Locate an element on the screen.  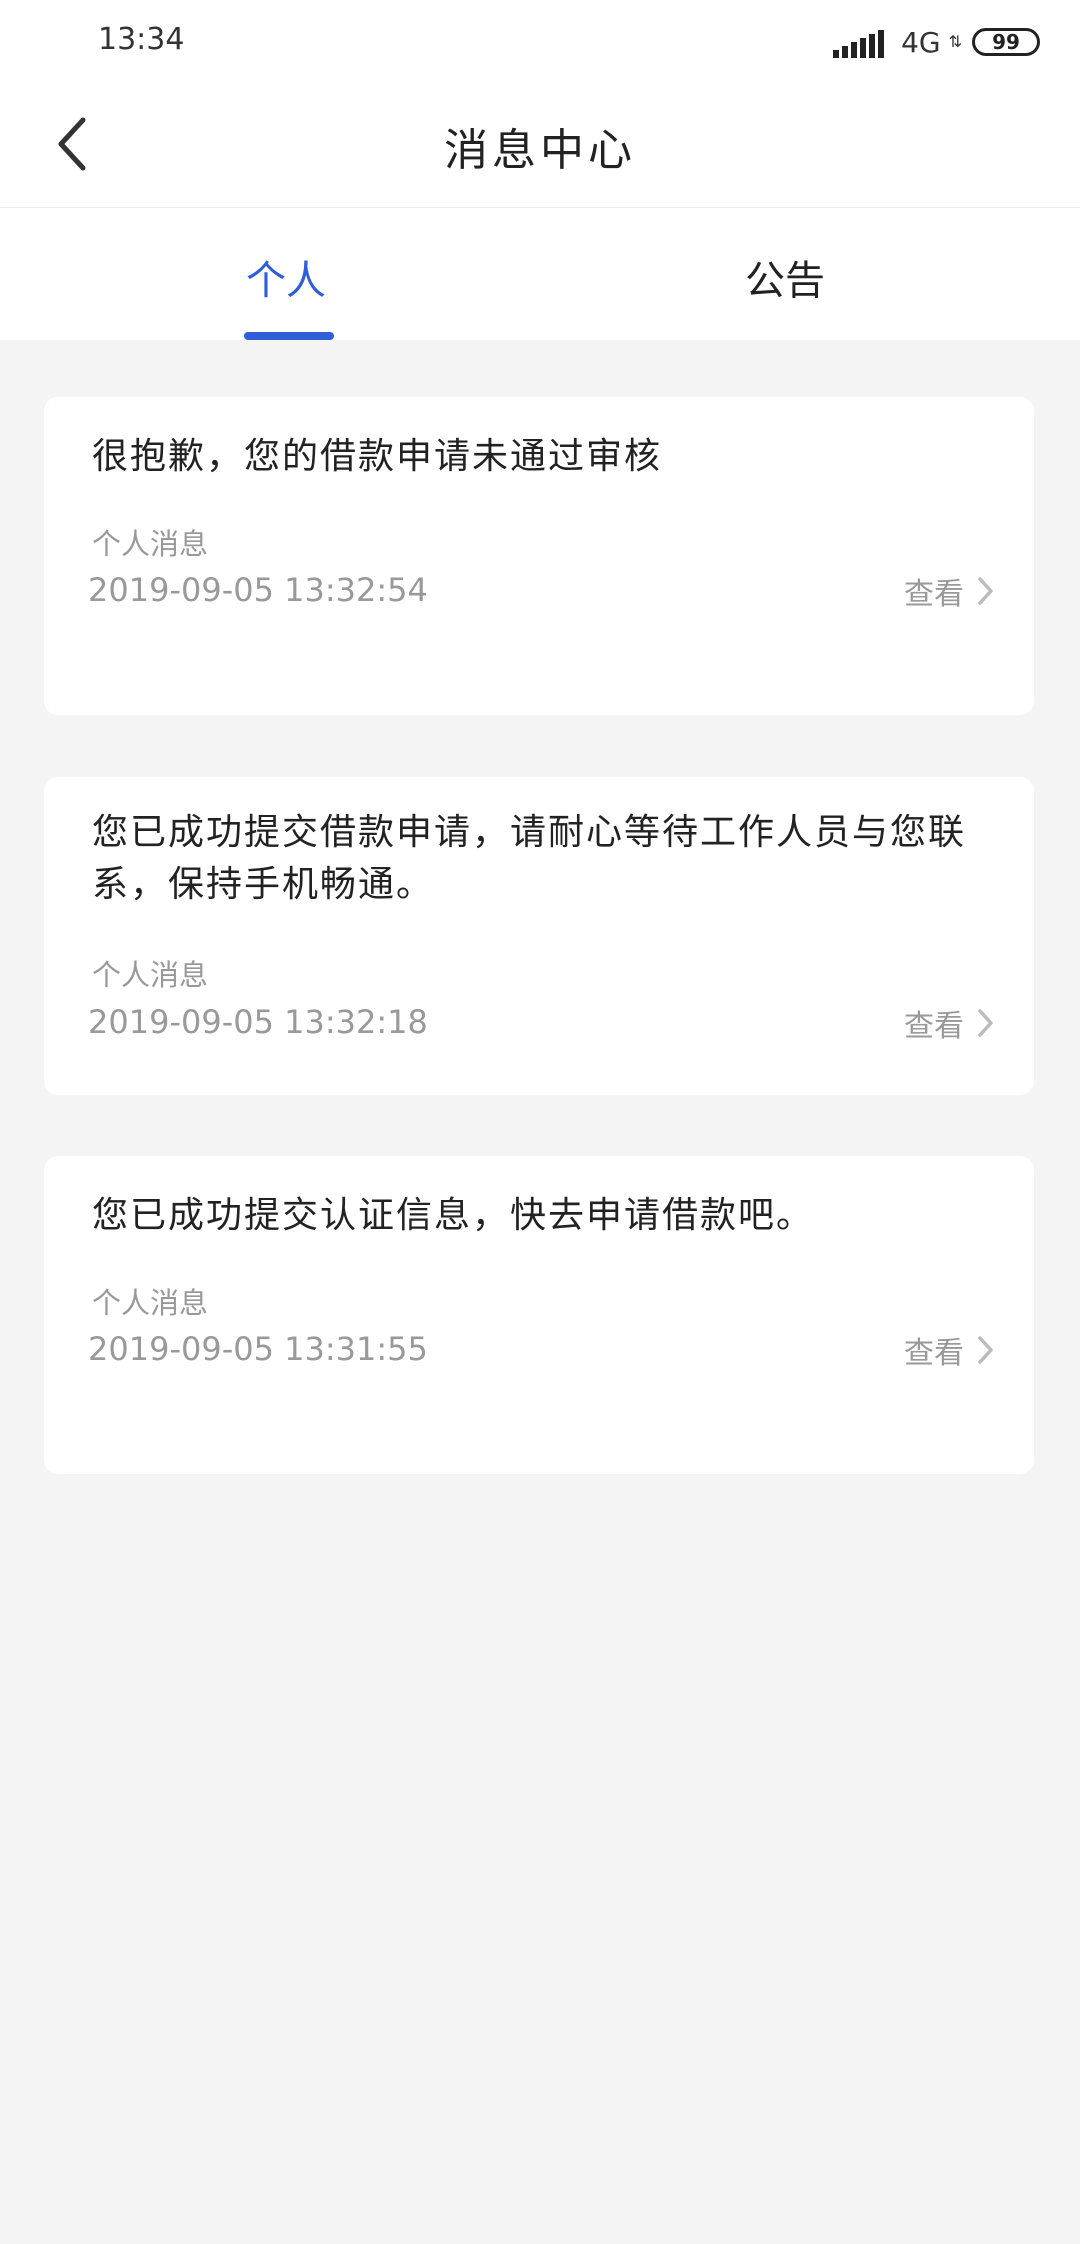
battery-icon: 99 is located at coordinates (1006, 42).